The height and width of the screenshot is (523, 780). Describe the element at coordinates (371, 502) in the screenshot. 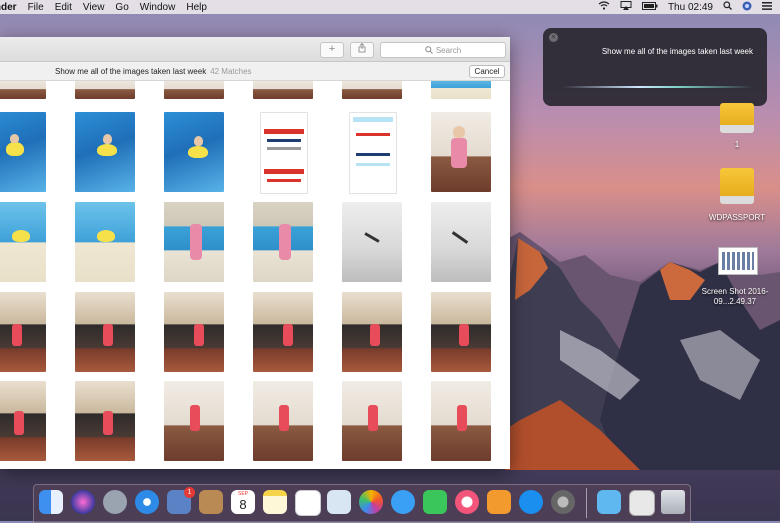

I see `photos-icon` at that location.